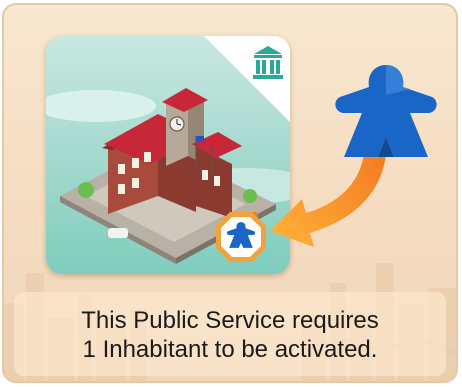 This screenshot has height=387, width=462. What do you see at coordinates (241, 237) in the screenshot?
I see `inhabitant-cost-badge` at bounding box center [241, 237].